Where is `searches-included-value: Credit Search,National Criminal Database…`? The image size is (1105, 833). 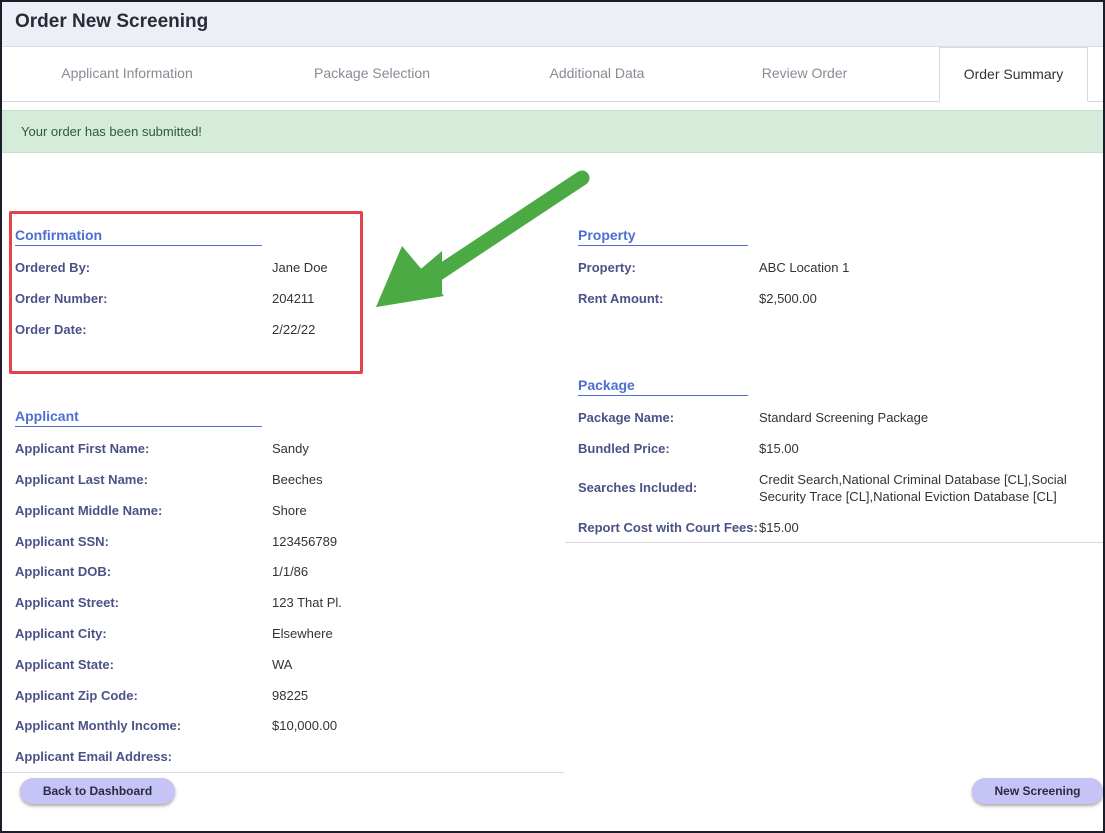 searches-included-value: Credit Search,National Criminal Database… is located at coordinates (913, 488).